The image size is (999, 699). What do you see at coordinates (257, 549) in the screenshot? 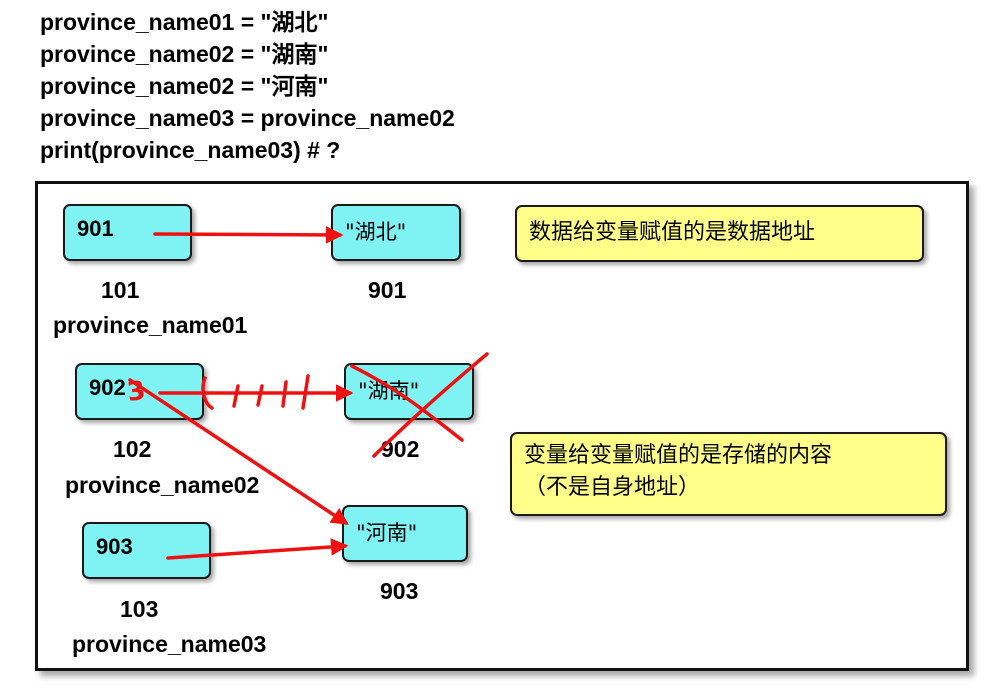
I see `arrow-var3-to-value3` at bounding box center [257, 549].